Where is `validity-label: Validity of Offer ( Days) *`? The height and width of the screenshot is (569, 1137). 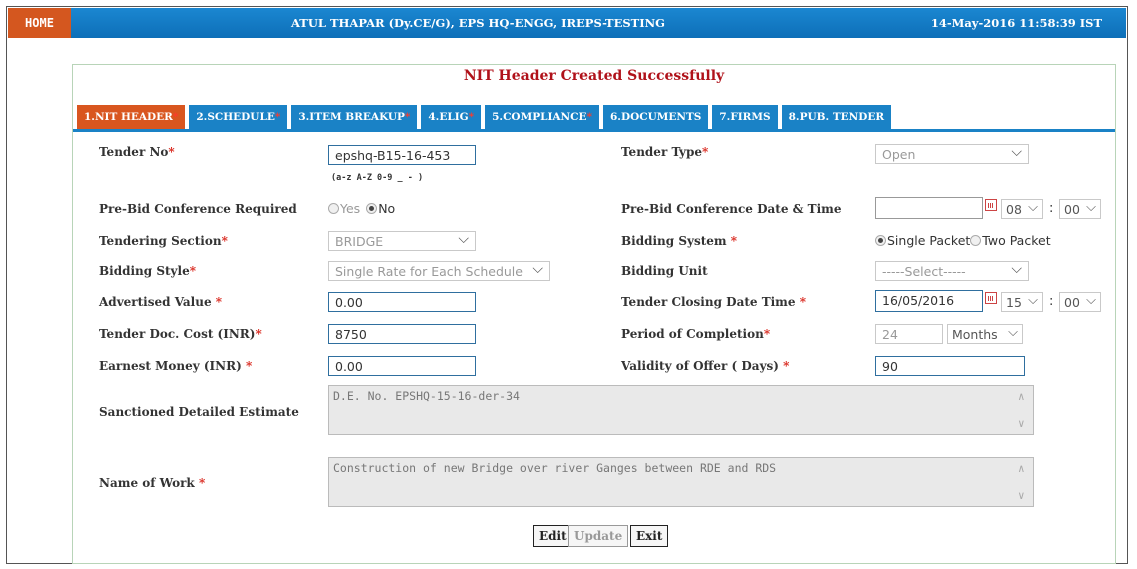
validity-label: Validity of Offer ( Days) * is located at coordinates (705, 366).